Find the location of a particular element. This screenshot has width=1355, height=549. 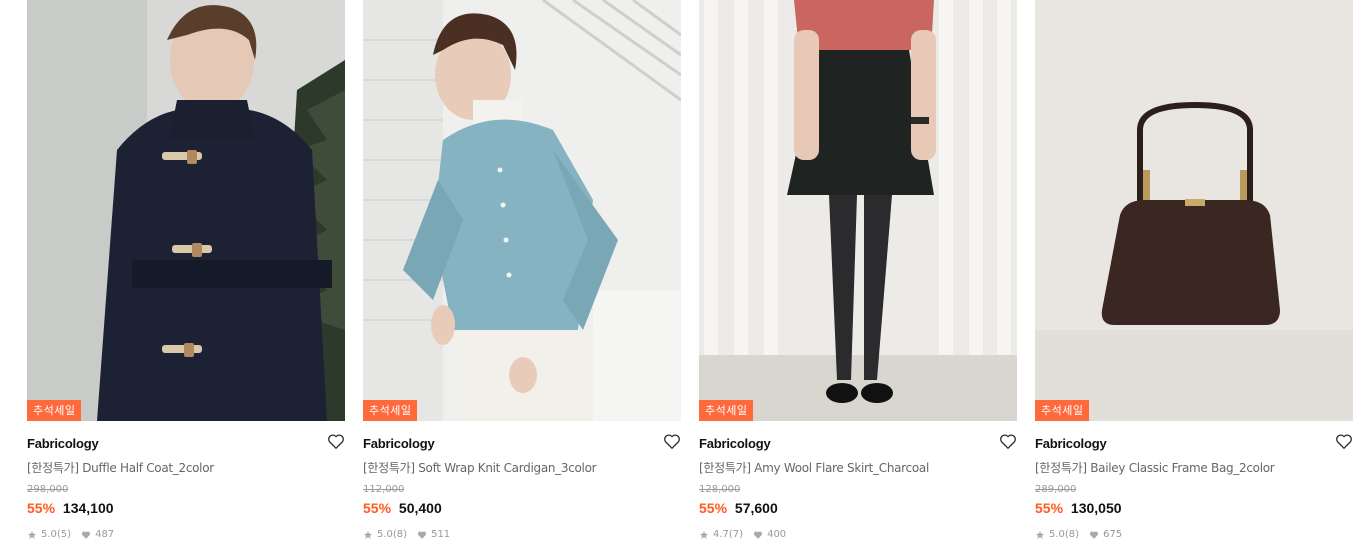

original-price: 128,000 is located at coordinates (720, 489).